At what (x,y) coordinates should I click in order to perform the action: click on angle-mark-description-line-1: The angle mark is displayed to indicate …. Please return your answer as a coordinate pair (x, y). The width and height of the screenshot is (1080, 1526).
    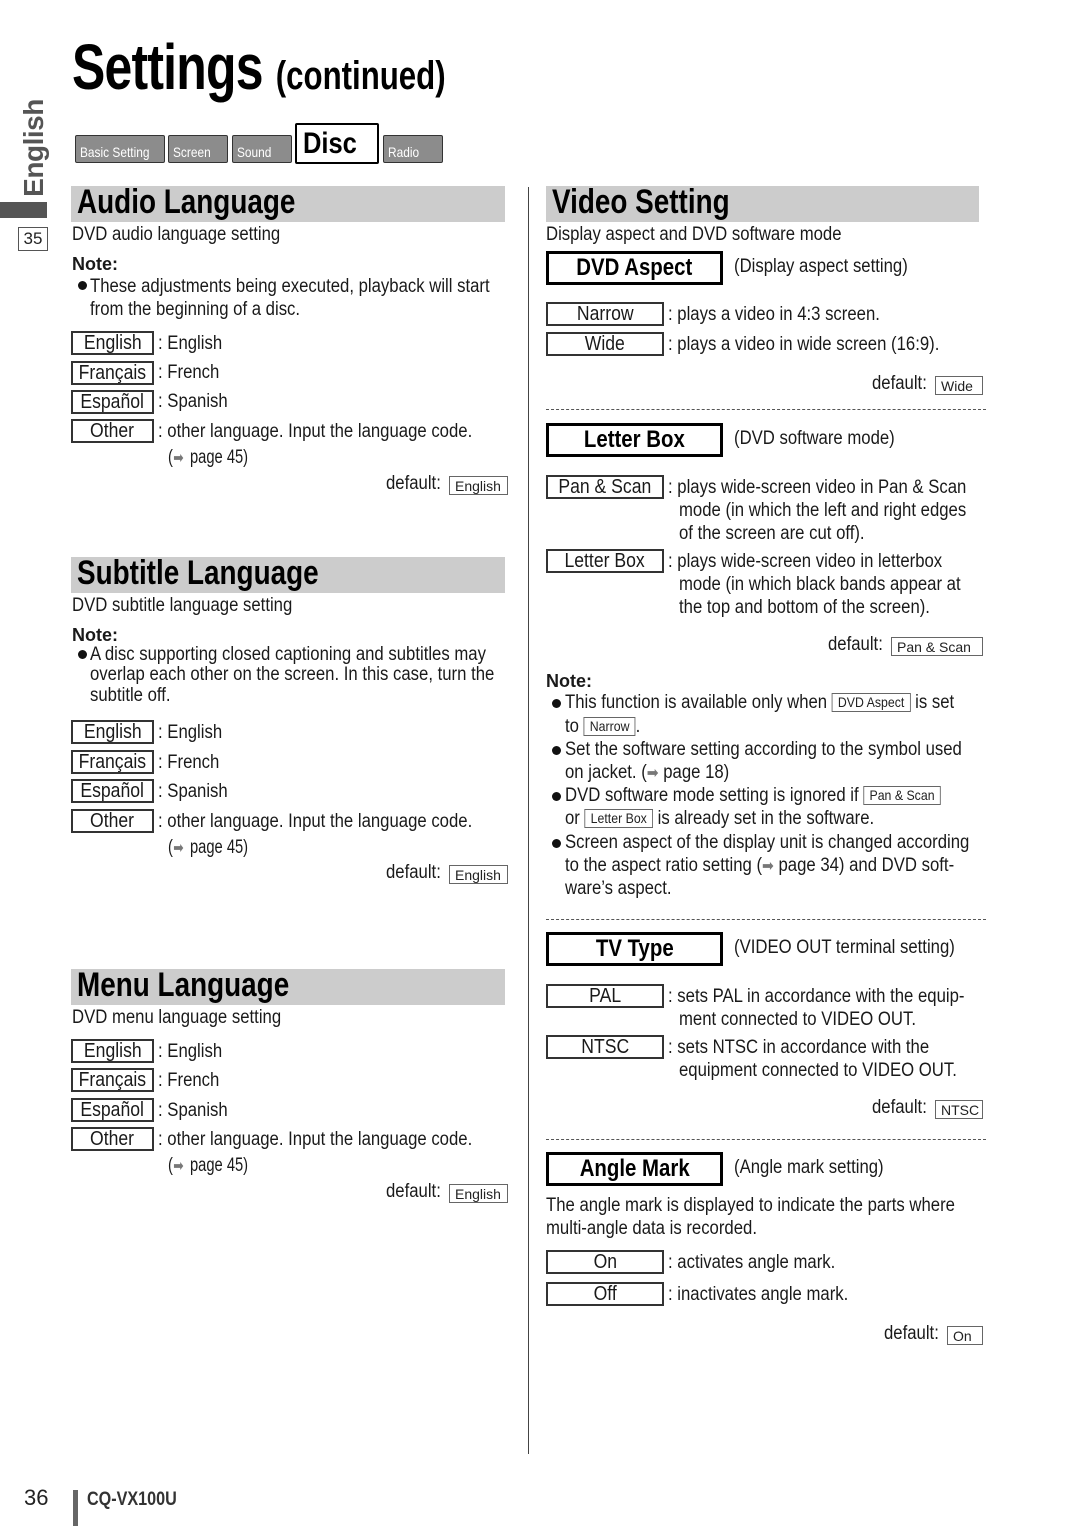
    Looking at the image, I should click on (750, 1205).